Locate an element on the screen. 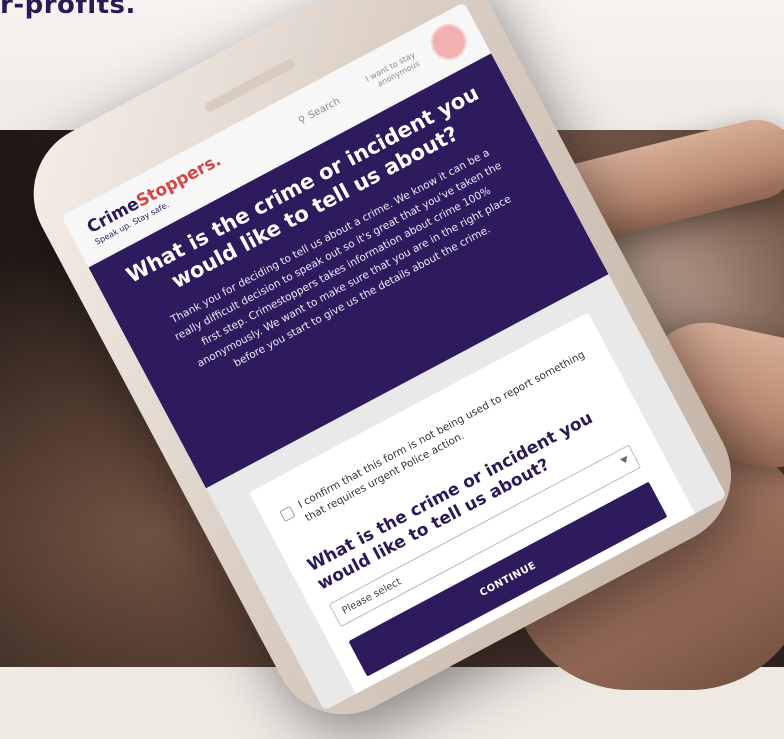 The height and width of the screenshot is (739, 784). search-link: ⚲ Search is located at coordinates (319, 110).